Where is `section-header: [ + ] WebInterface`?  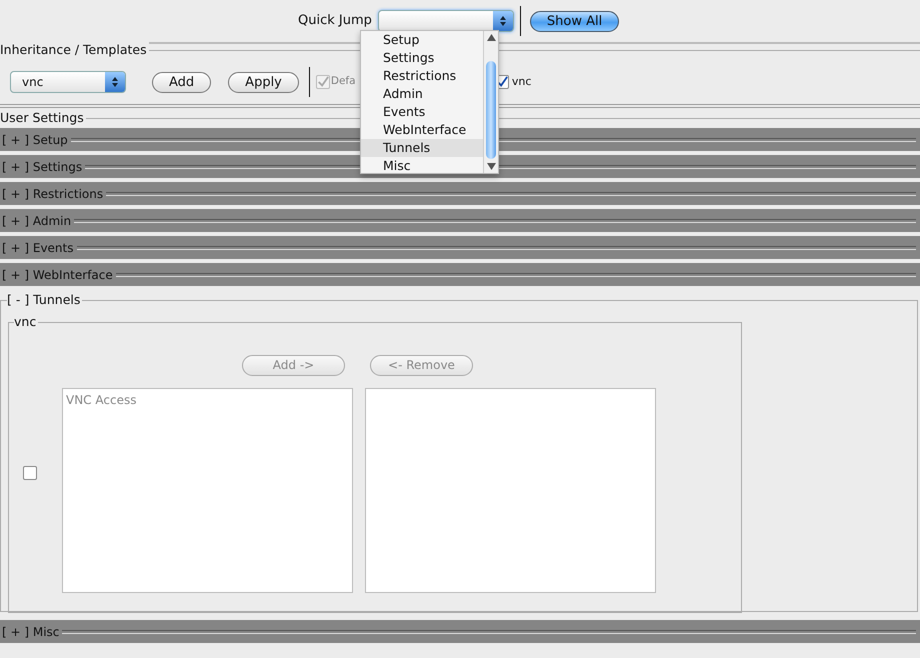 section-header: [ + ] WebInterface is located at coordinates (59, 275).